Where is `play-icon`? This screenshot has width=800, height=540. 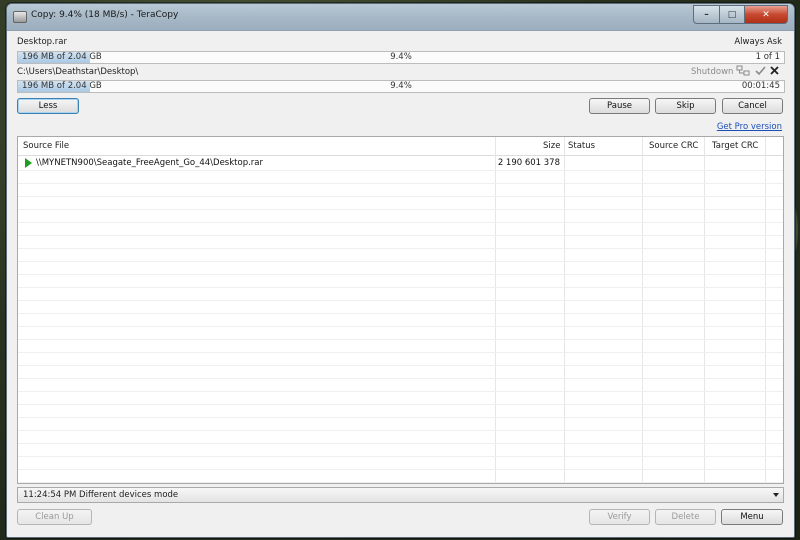 play-icon is located at coordinates (28, 163).